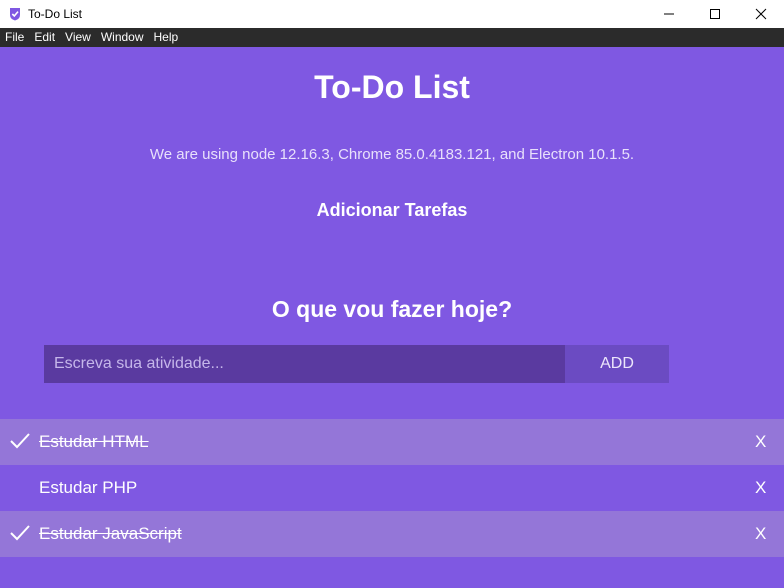 The image size is (784, 588). Describe the element at coordinates (15, 14) in the screenshot. I see `app-icon` at that location.